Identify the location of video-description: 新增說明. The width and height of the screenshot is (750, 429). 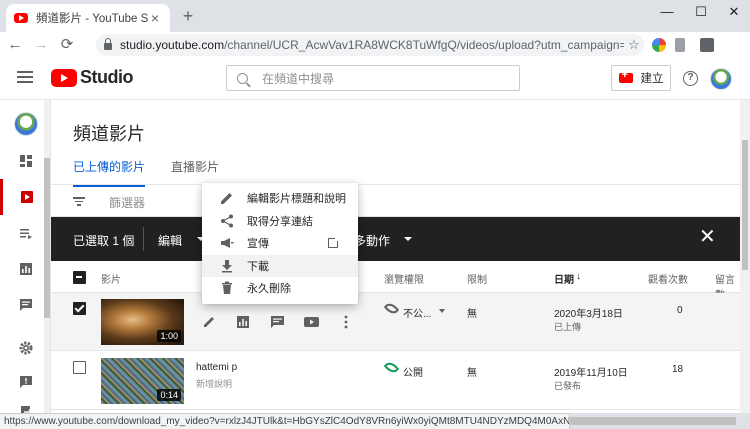
(214, 383).